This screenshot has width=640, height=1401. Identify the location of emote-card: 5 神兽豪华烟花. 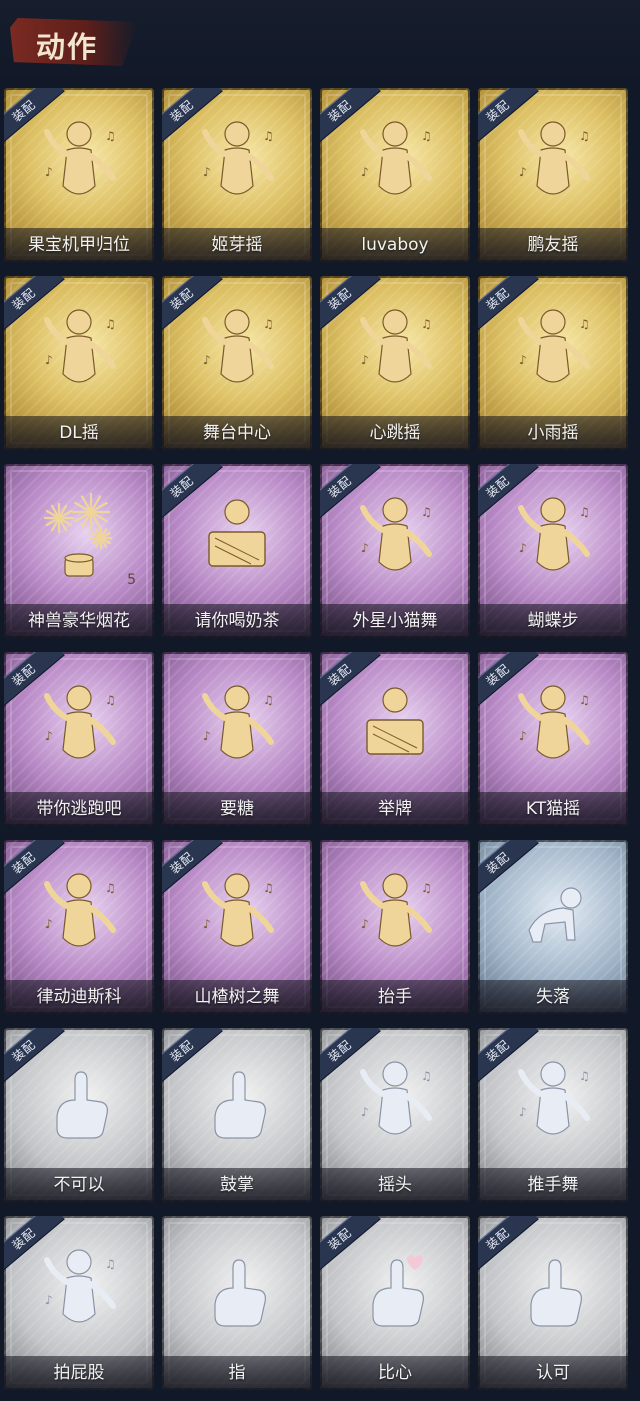
(79, 551).